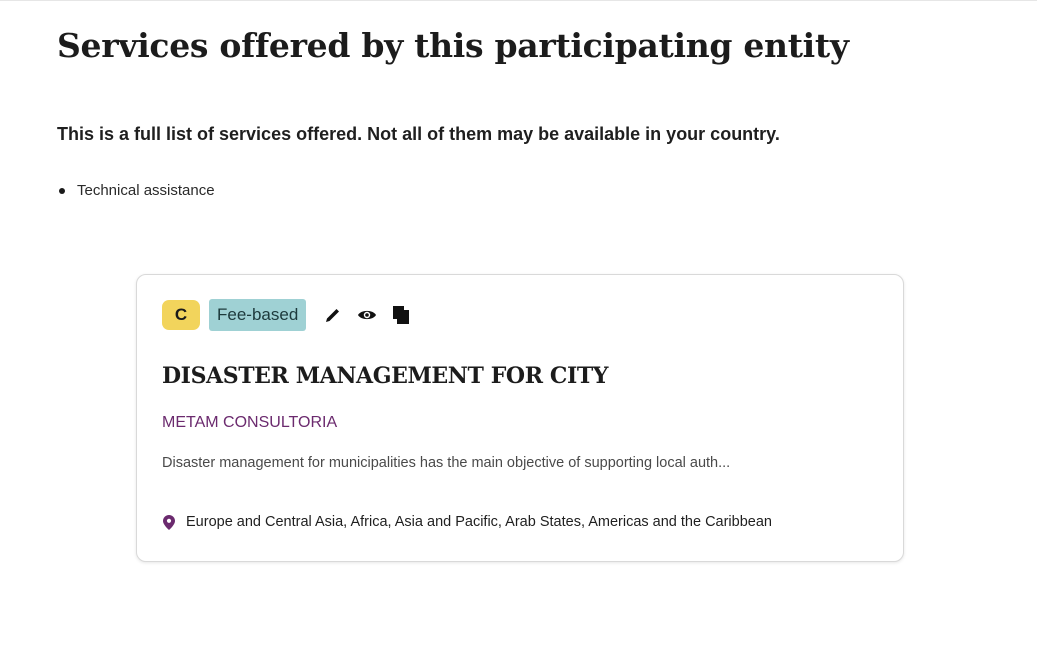 This screenshot has width=1037, height=649. Describe the element at coordinates (181, 315) in the screenshot. I see `grade-badge: C` at that location.